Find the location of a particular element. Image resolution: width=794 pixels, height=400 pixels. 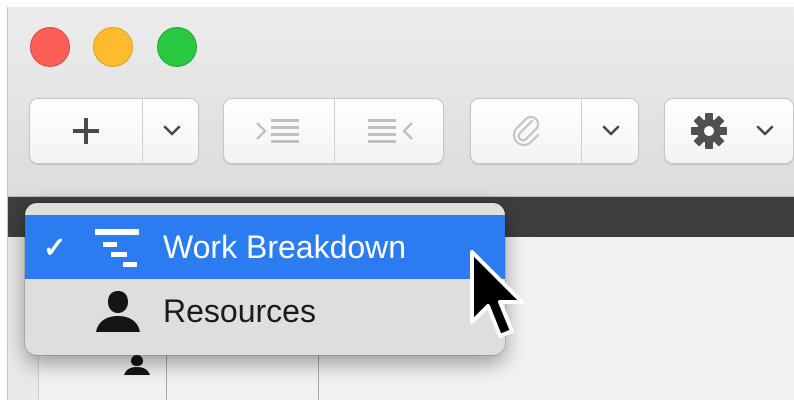

minimize-button is located at coordinates (113, 47).